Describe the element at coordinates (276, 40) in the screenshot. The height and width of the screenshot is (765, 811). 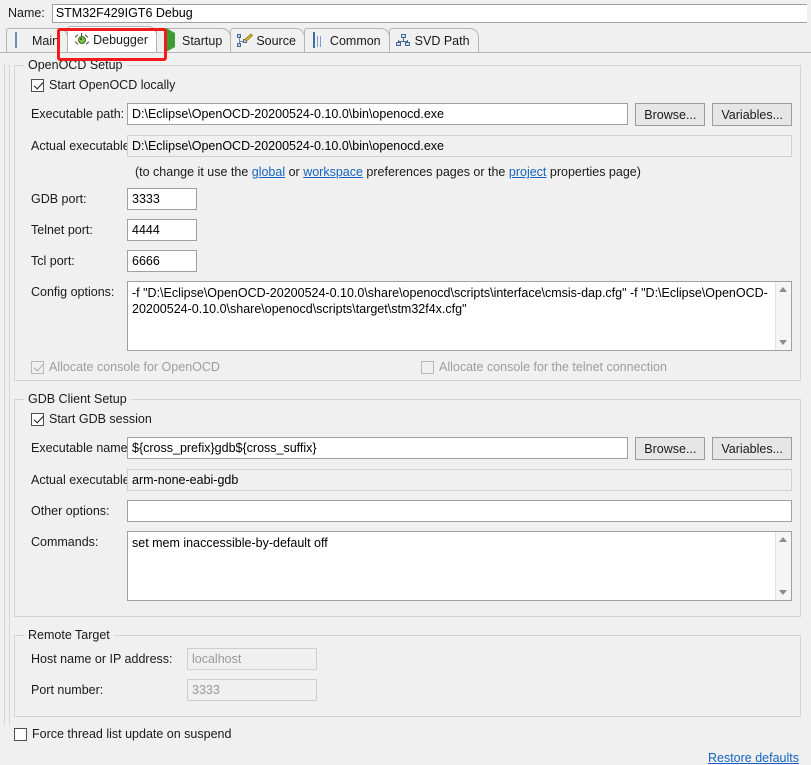
I see `tab-source-label: Source` at that location.